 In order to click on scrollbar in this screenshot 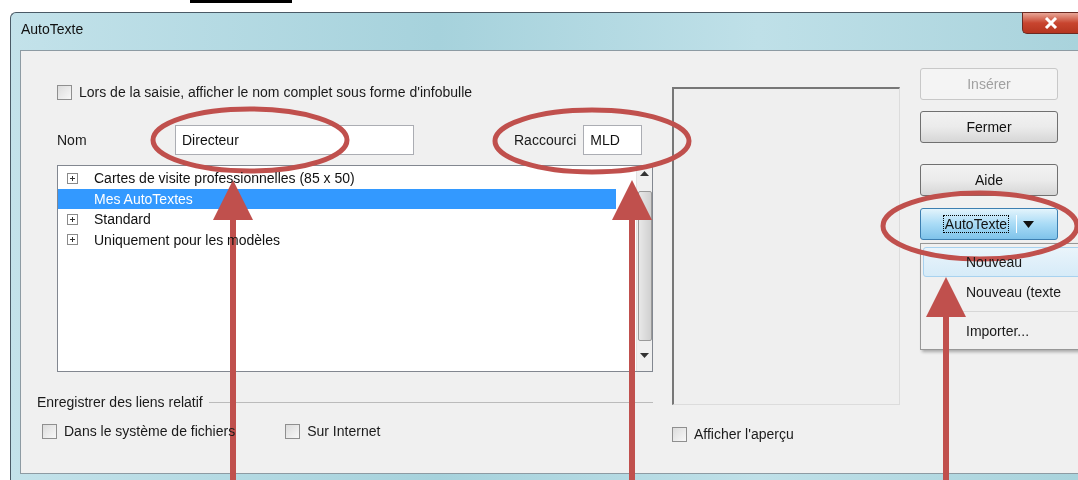, I will do `click(644, 268)`.